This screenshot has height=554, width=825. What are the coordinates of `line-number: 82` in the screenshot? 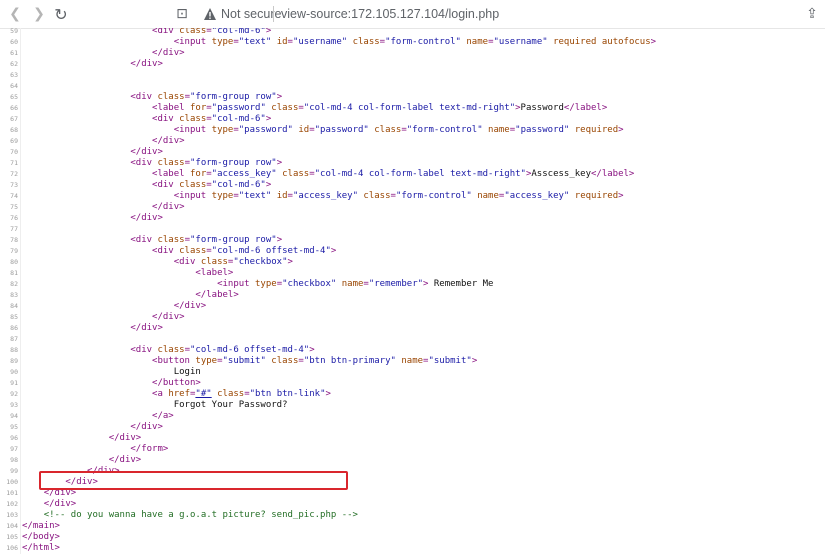 It's located at (14, 284).